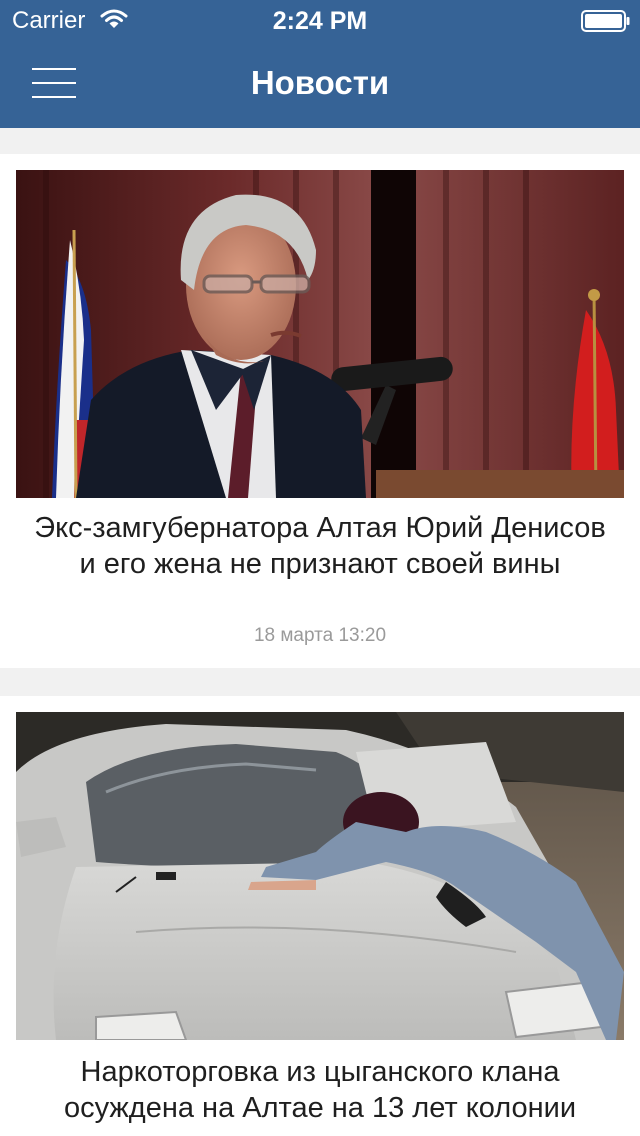 The height and width of the screenshot is (1136, 640). I want to click on status-bar: Carrier 2:24 PM, so click(320, 20).